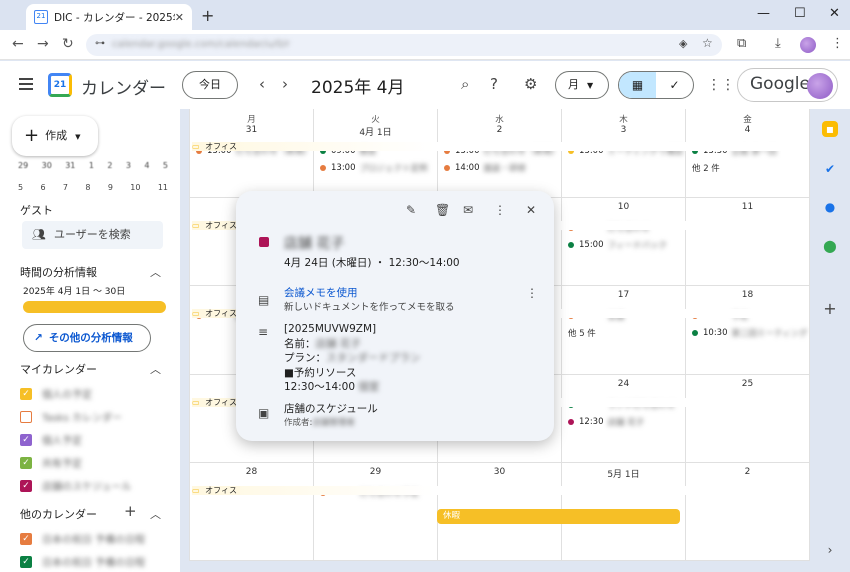  I want to click on day-number: 29, so click(375, 472).